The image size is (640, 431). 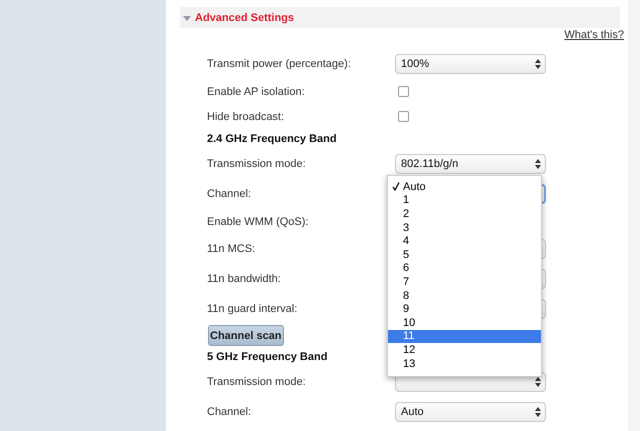 I want to click on band-heading: 5 GHz Frequency Band, so click(x=267, y=357).